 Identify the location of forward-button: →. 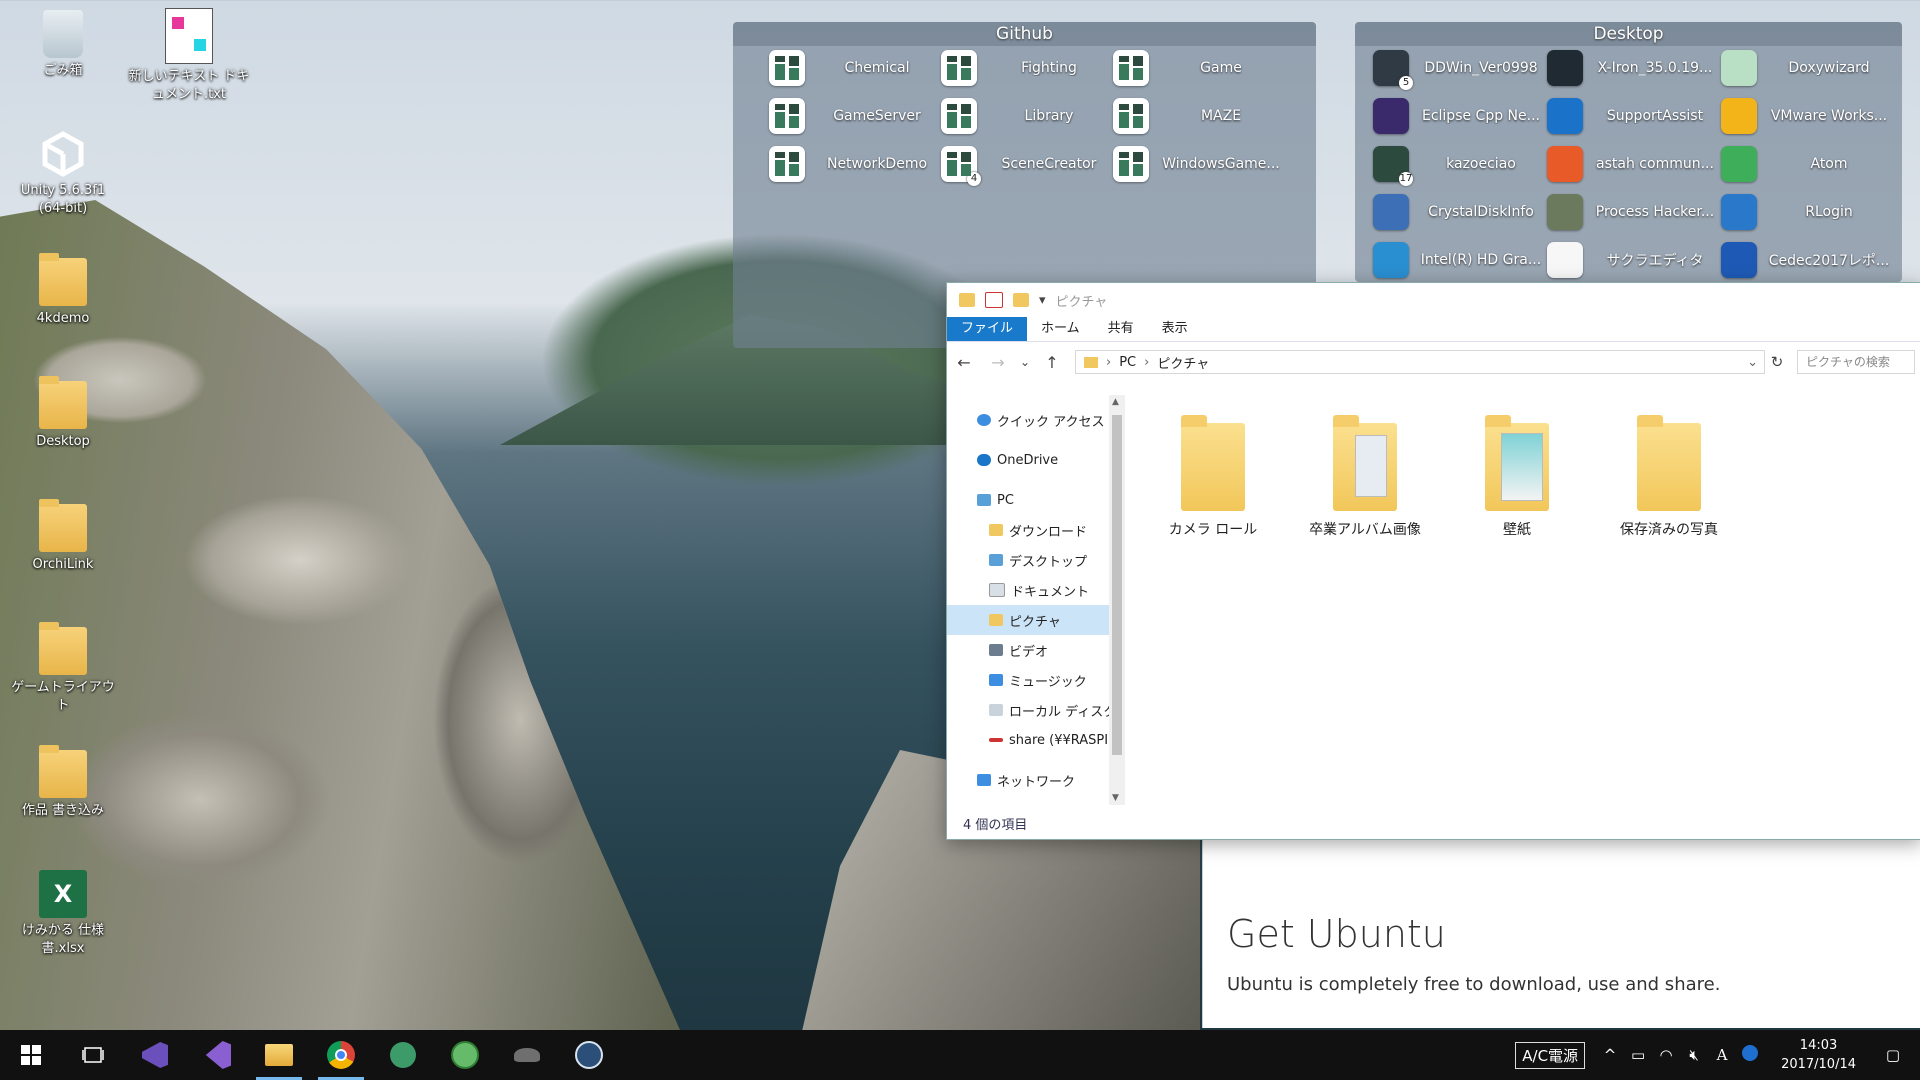
(998, 362).